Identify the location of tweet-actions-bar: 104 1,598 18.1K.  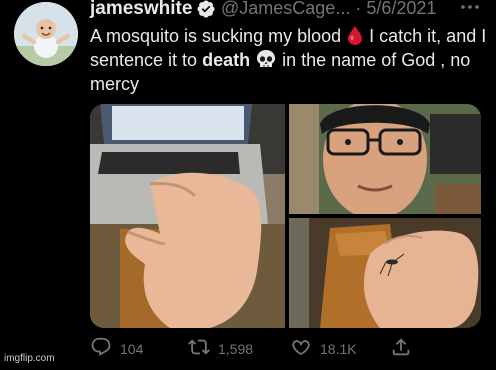
(248, 349).